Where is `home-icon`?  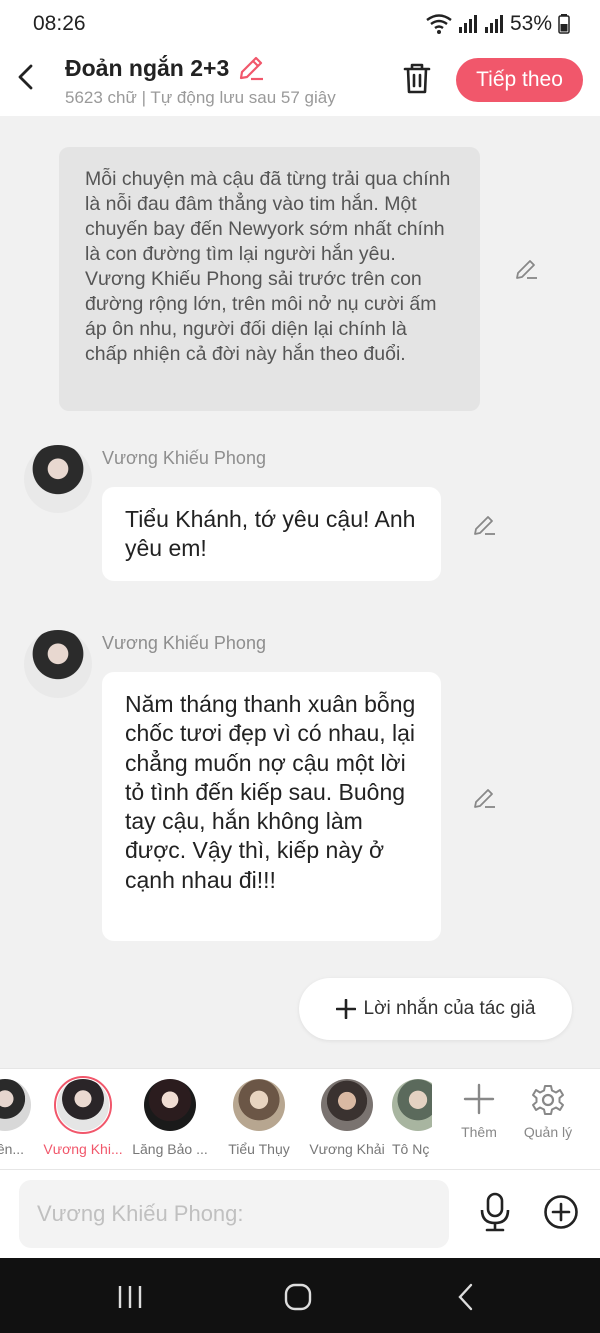
home-icon is located at coordinates (298, 1297).